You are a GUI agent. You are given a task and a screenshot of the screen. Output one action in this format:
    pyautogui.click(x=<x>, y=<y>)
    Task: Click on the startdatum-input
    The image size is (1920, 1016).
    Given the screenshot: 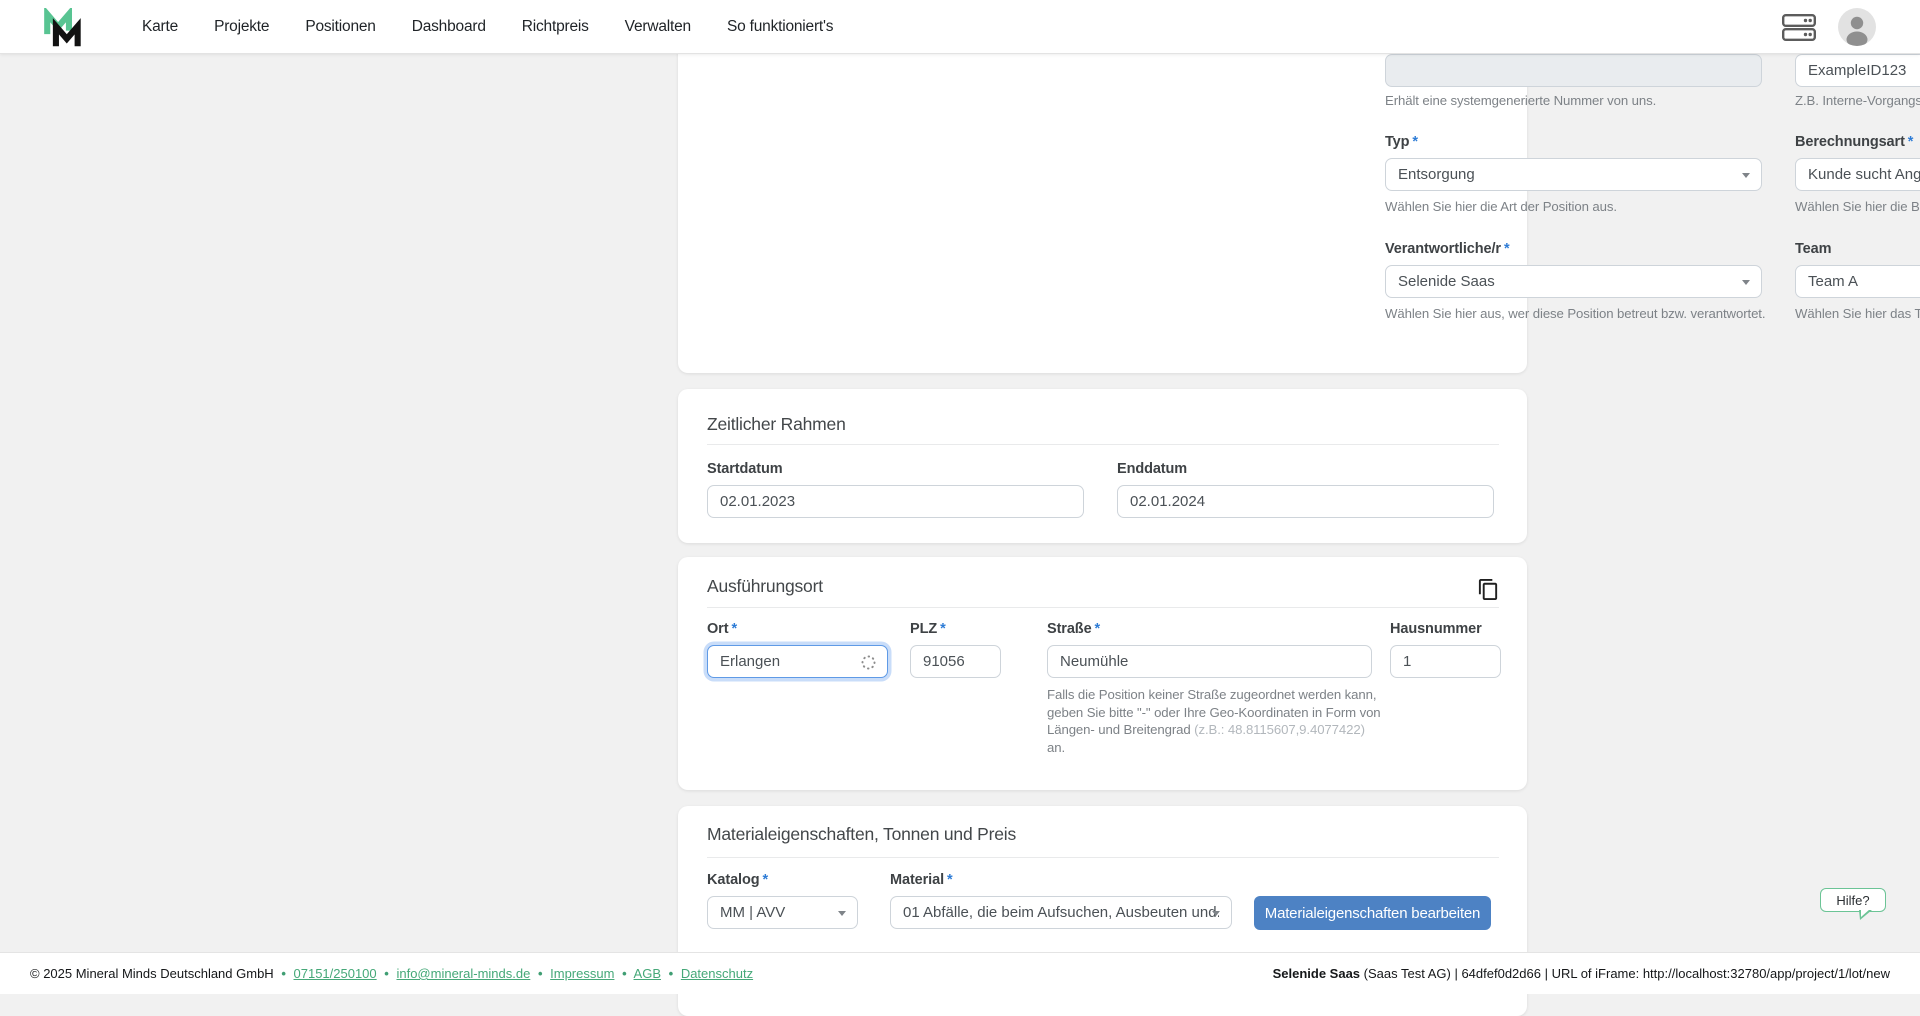 What is the action you would take?
    pyautogui.click(x=895, y=501)
    